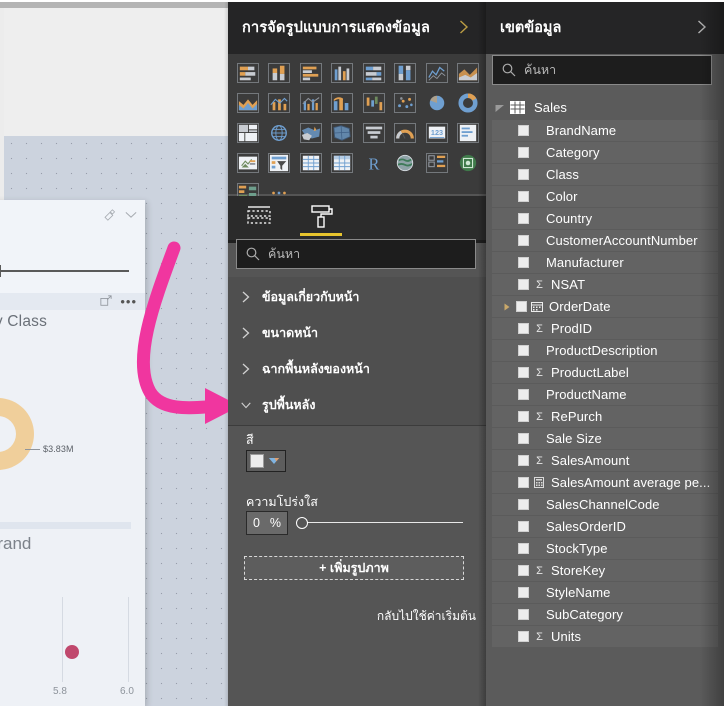  I want to click on accordion-wallpaper: รูปพื้นหลัง, so click(357, 405).